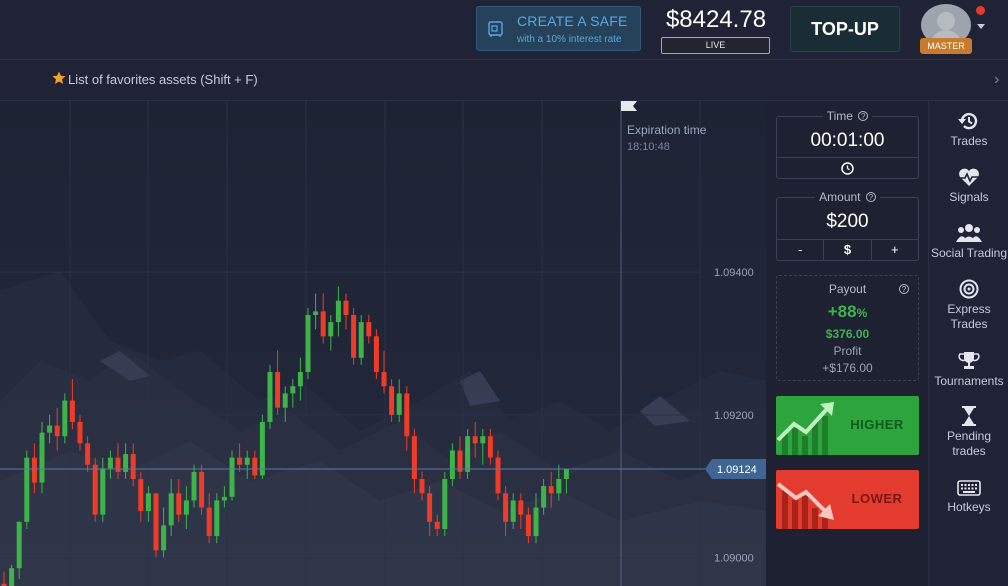 This screenshot has height=586, width=1008. What do you see at coordinates (734, 416) in the screenshot?
I see `price-tick-label: 1.09200` at bounding box center [734, 416].